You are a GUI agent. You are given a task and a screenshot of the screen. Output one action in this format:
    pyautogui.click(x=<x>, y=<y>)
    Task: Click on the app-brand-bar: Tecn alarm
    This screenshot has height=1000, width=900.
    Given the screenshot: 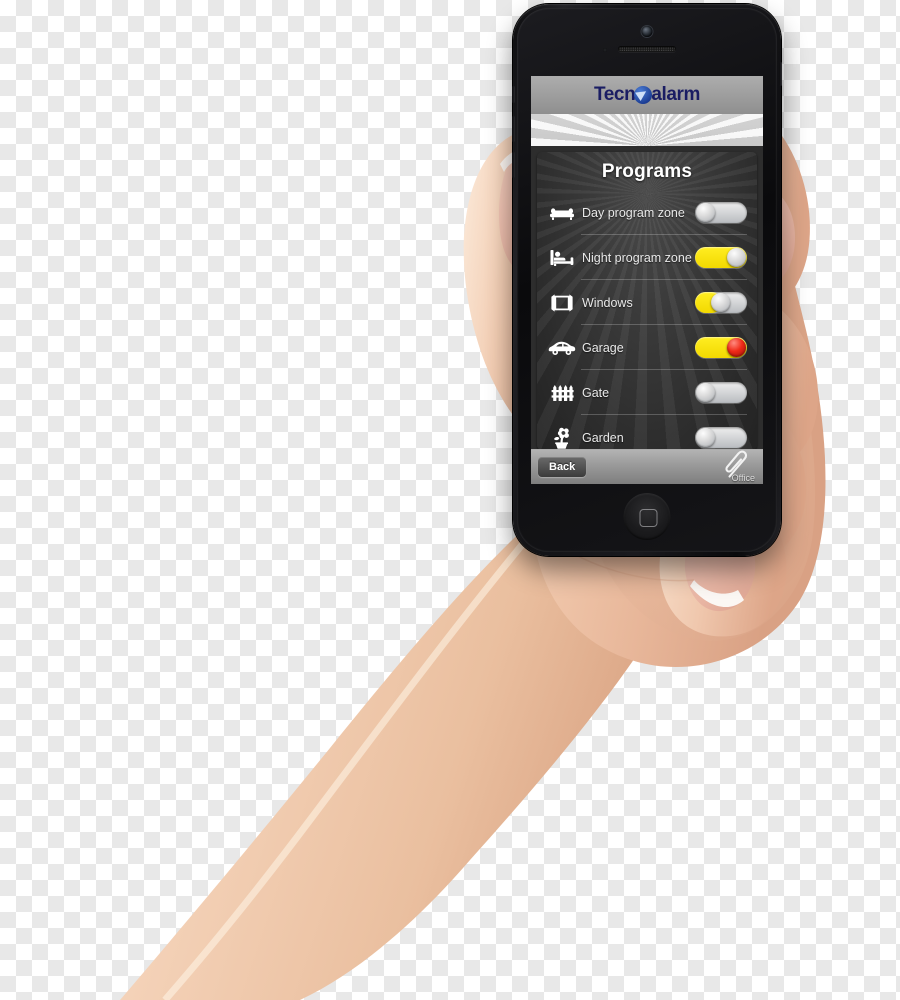 What is the action you would take?
    pyautogui.click(x=647, y=95)
    